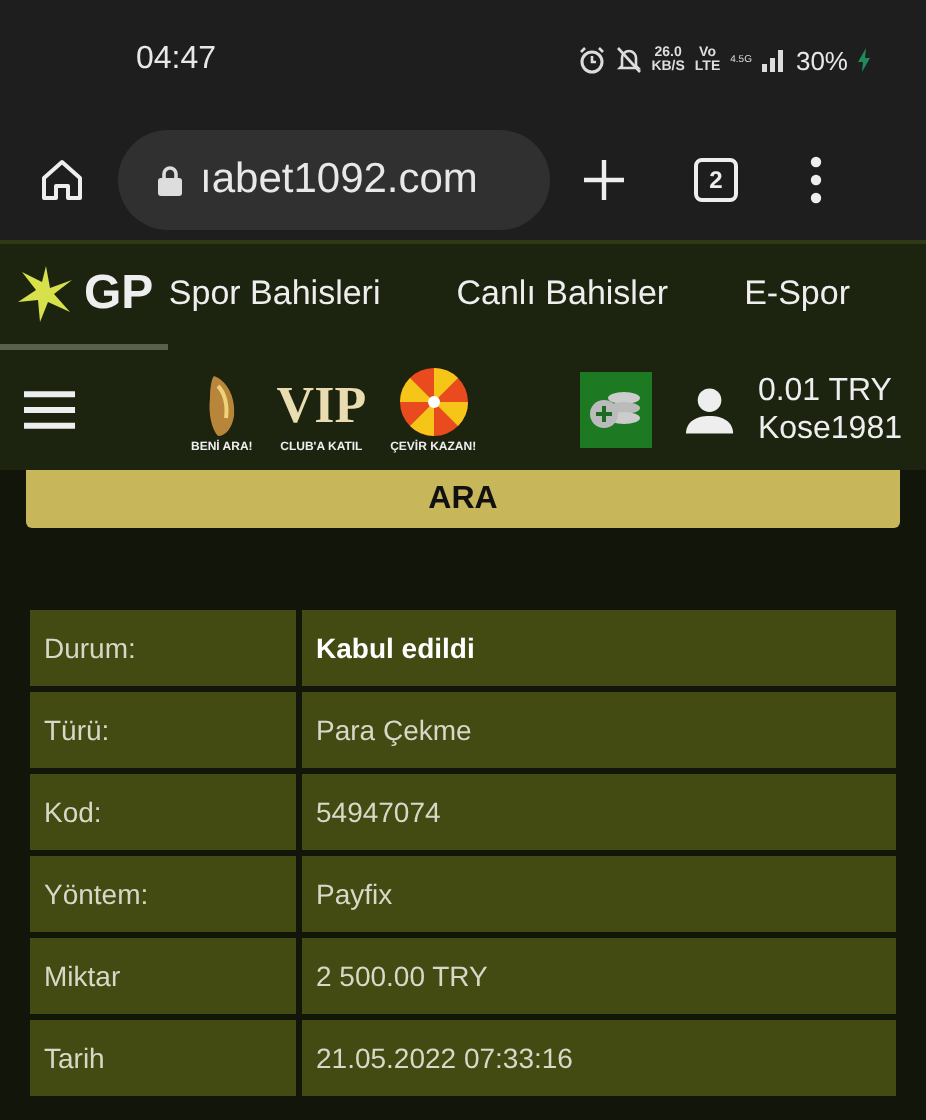 The image size is (926, 1120). What do you see at coordinates (599, 1058) in the screenshot?
I see `detail-value: 21.05.2022 07:33:16` at bounding box center [599, 1058].